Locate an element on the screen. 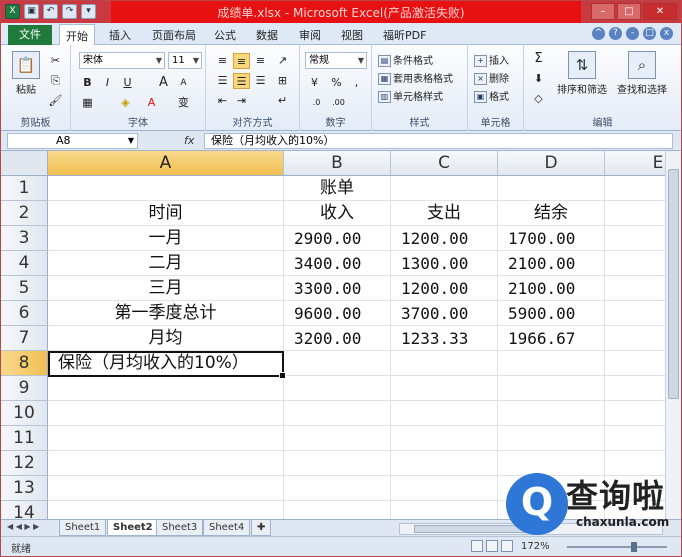  copy-icon: ⎘ is located at coordinates (55, 81).